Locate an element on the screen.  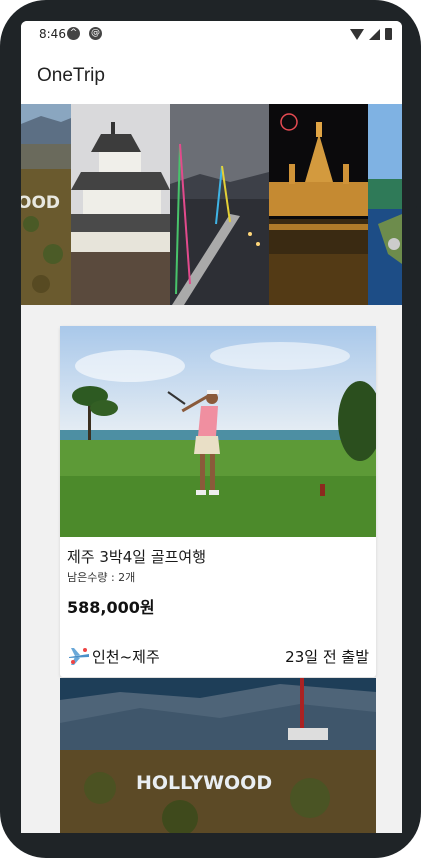
castle-image is located at coordinates (120, 204).